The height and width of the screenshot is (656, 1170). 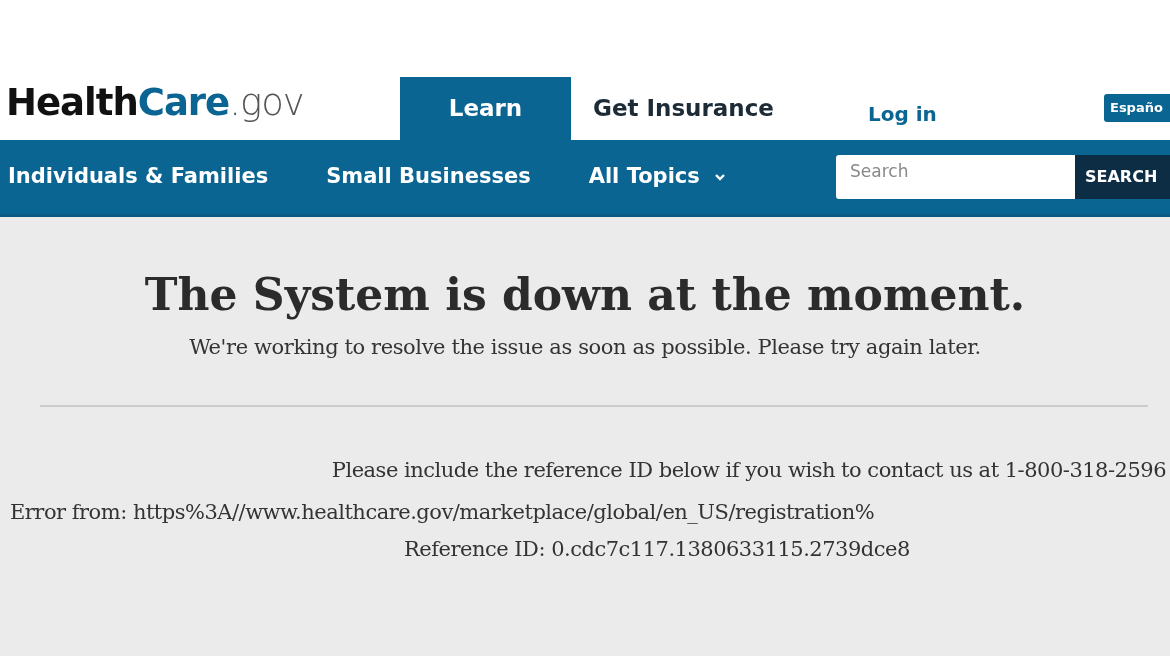 I want to click on nav-link: Individuals & Families, so click(x=138, y=177).